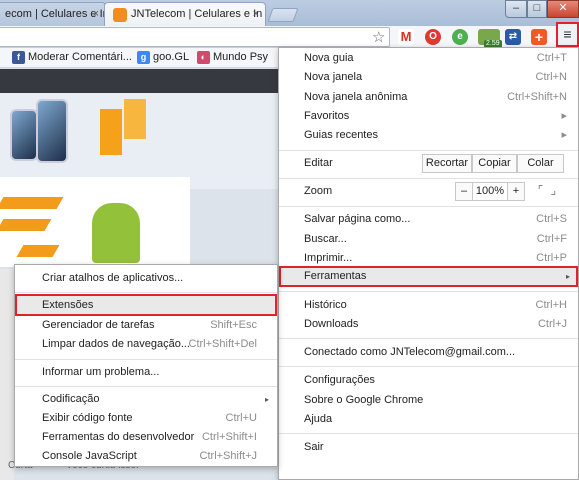 The width and height of the screenshot is (579, 480). Describe the element at coordinates (428, 116) in the screenshot. I see `menu-item-bookmarks: Favoritos ▸` at that location.